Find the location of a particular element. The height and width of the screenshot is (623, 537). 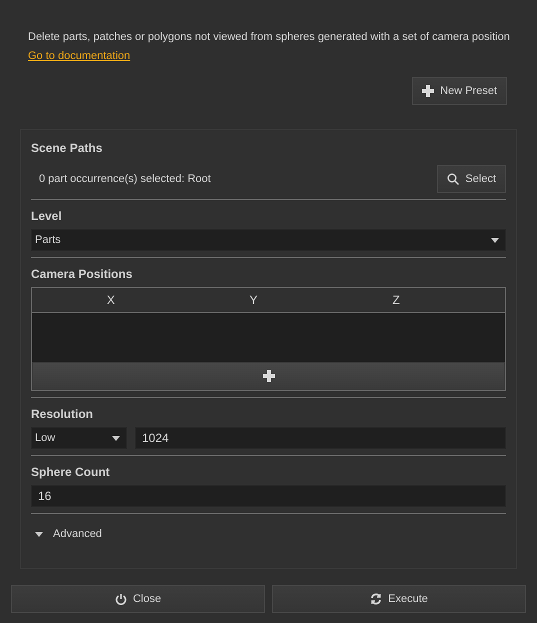

sphere-count-field: 16 is located at coordinates (268, 496).